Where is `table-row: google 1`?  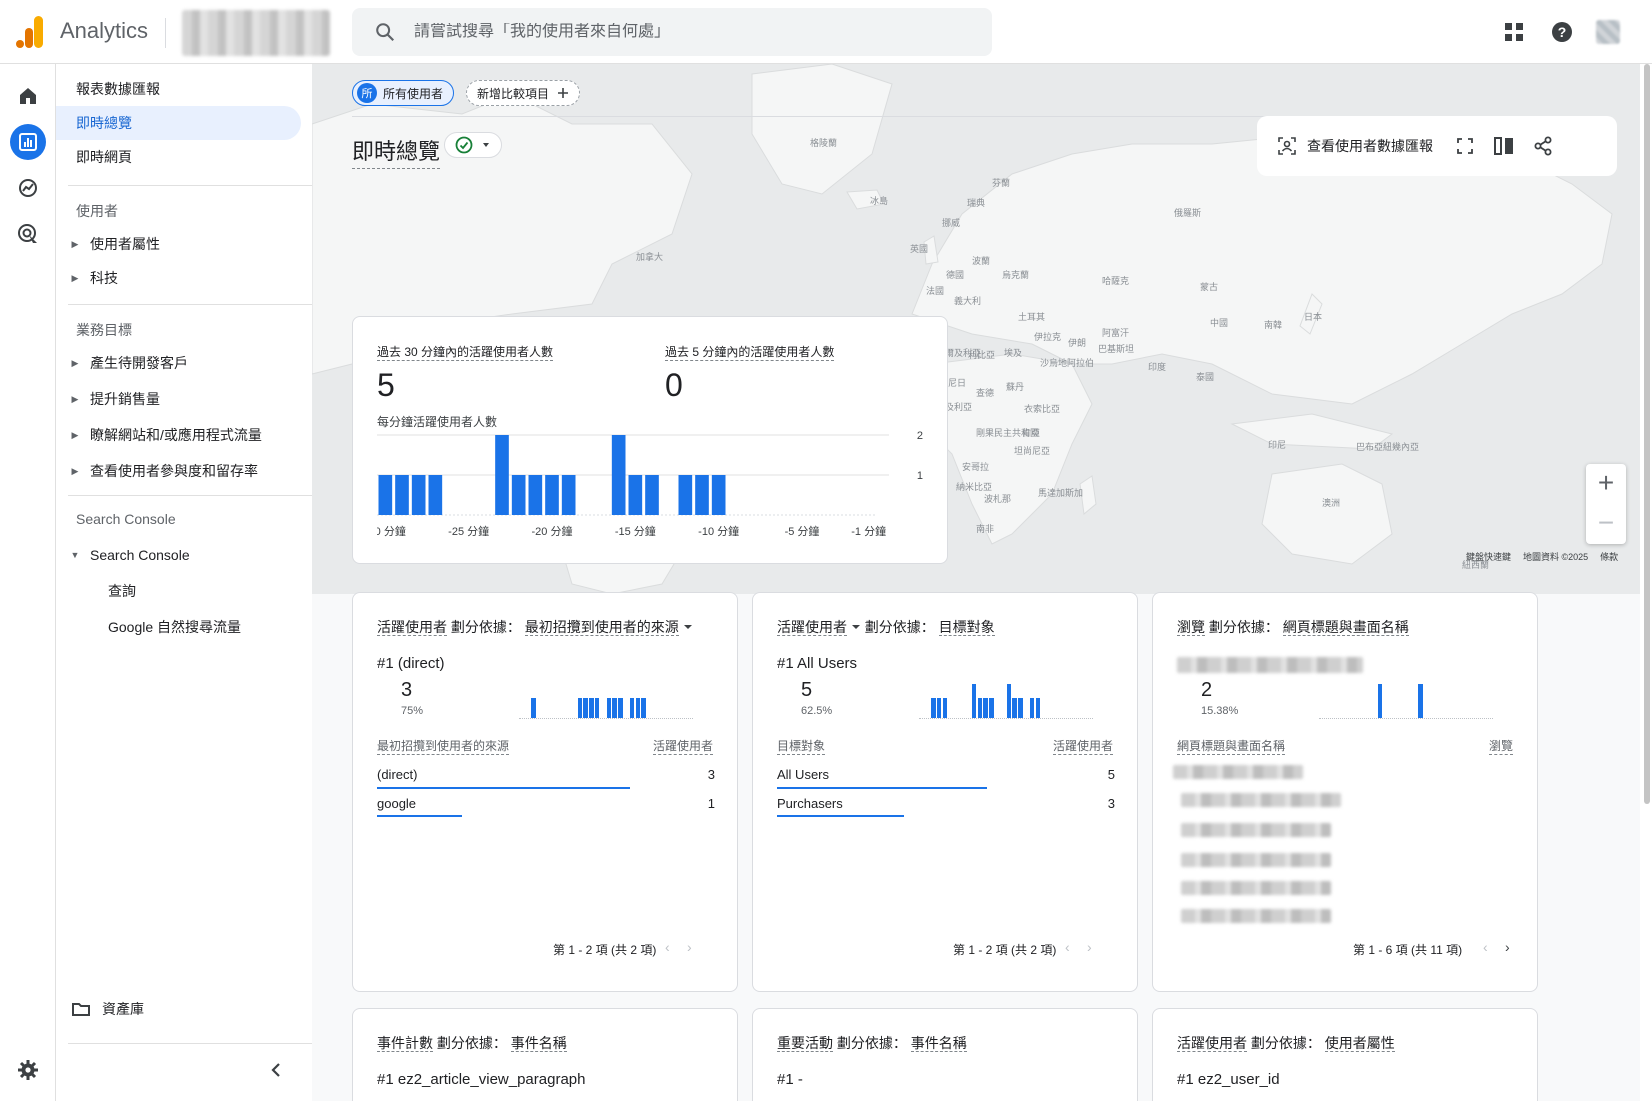 table-row: google 1 is located at coordinates (546, 803).